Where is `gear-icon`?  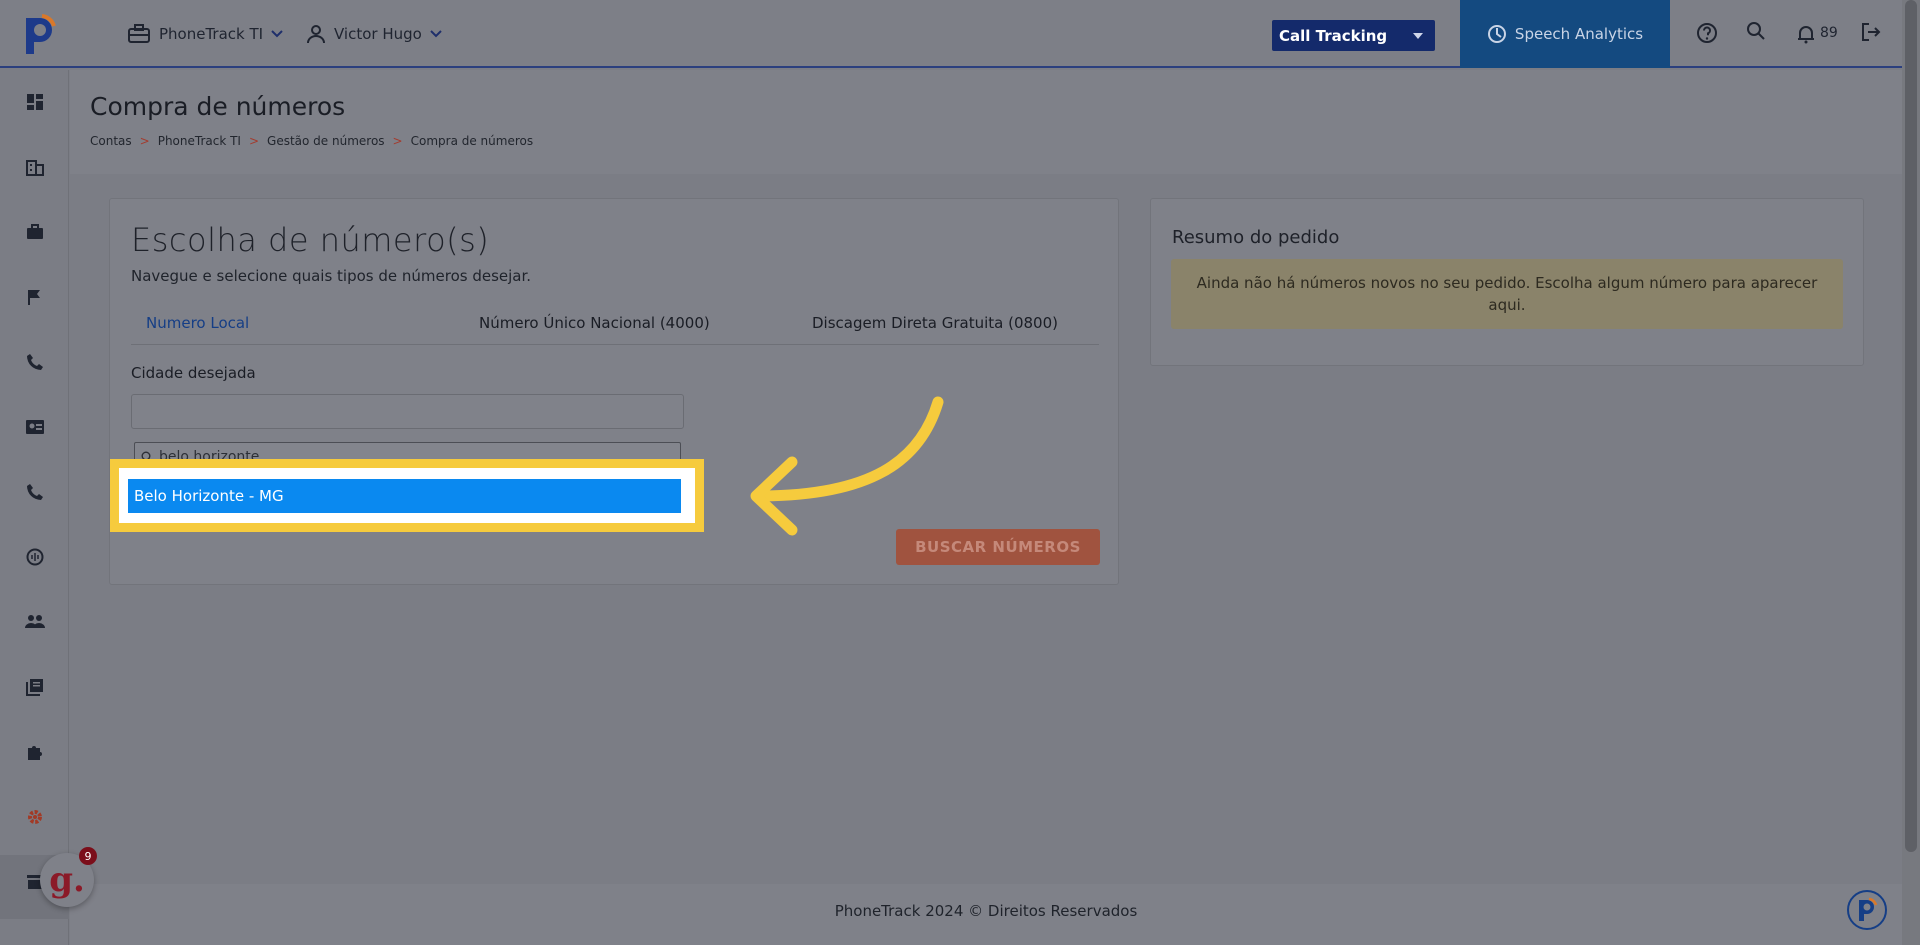 gear-icon is located at coordinates (35, 817).